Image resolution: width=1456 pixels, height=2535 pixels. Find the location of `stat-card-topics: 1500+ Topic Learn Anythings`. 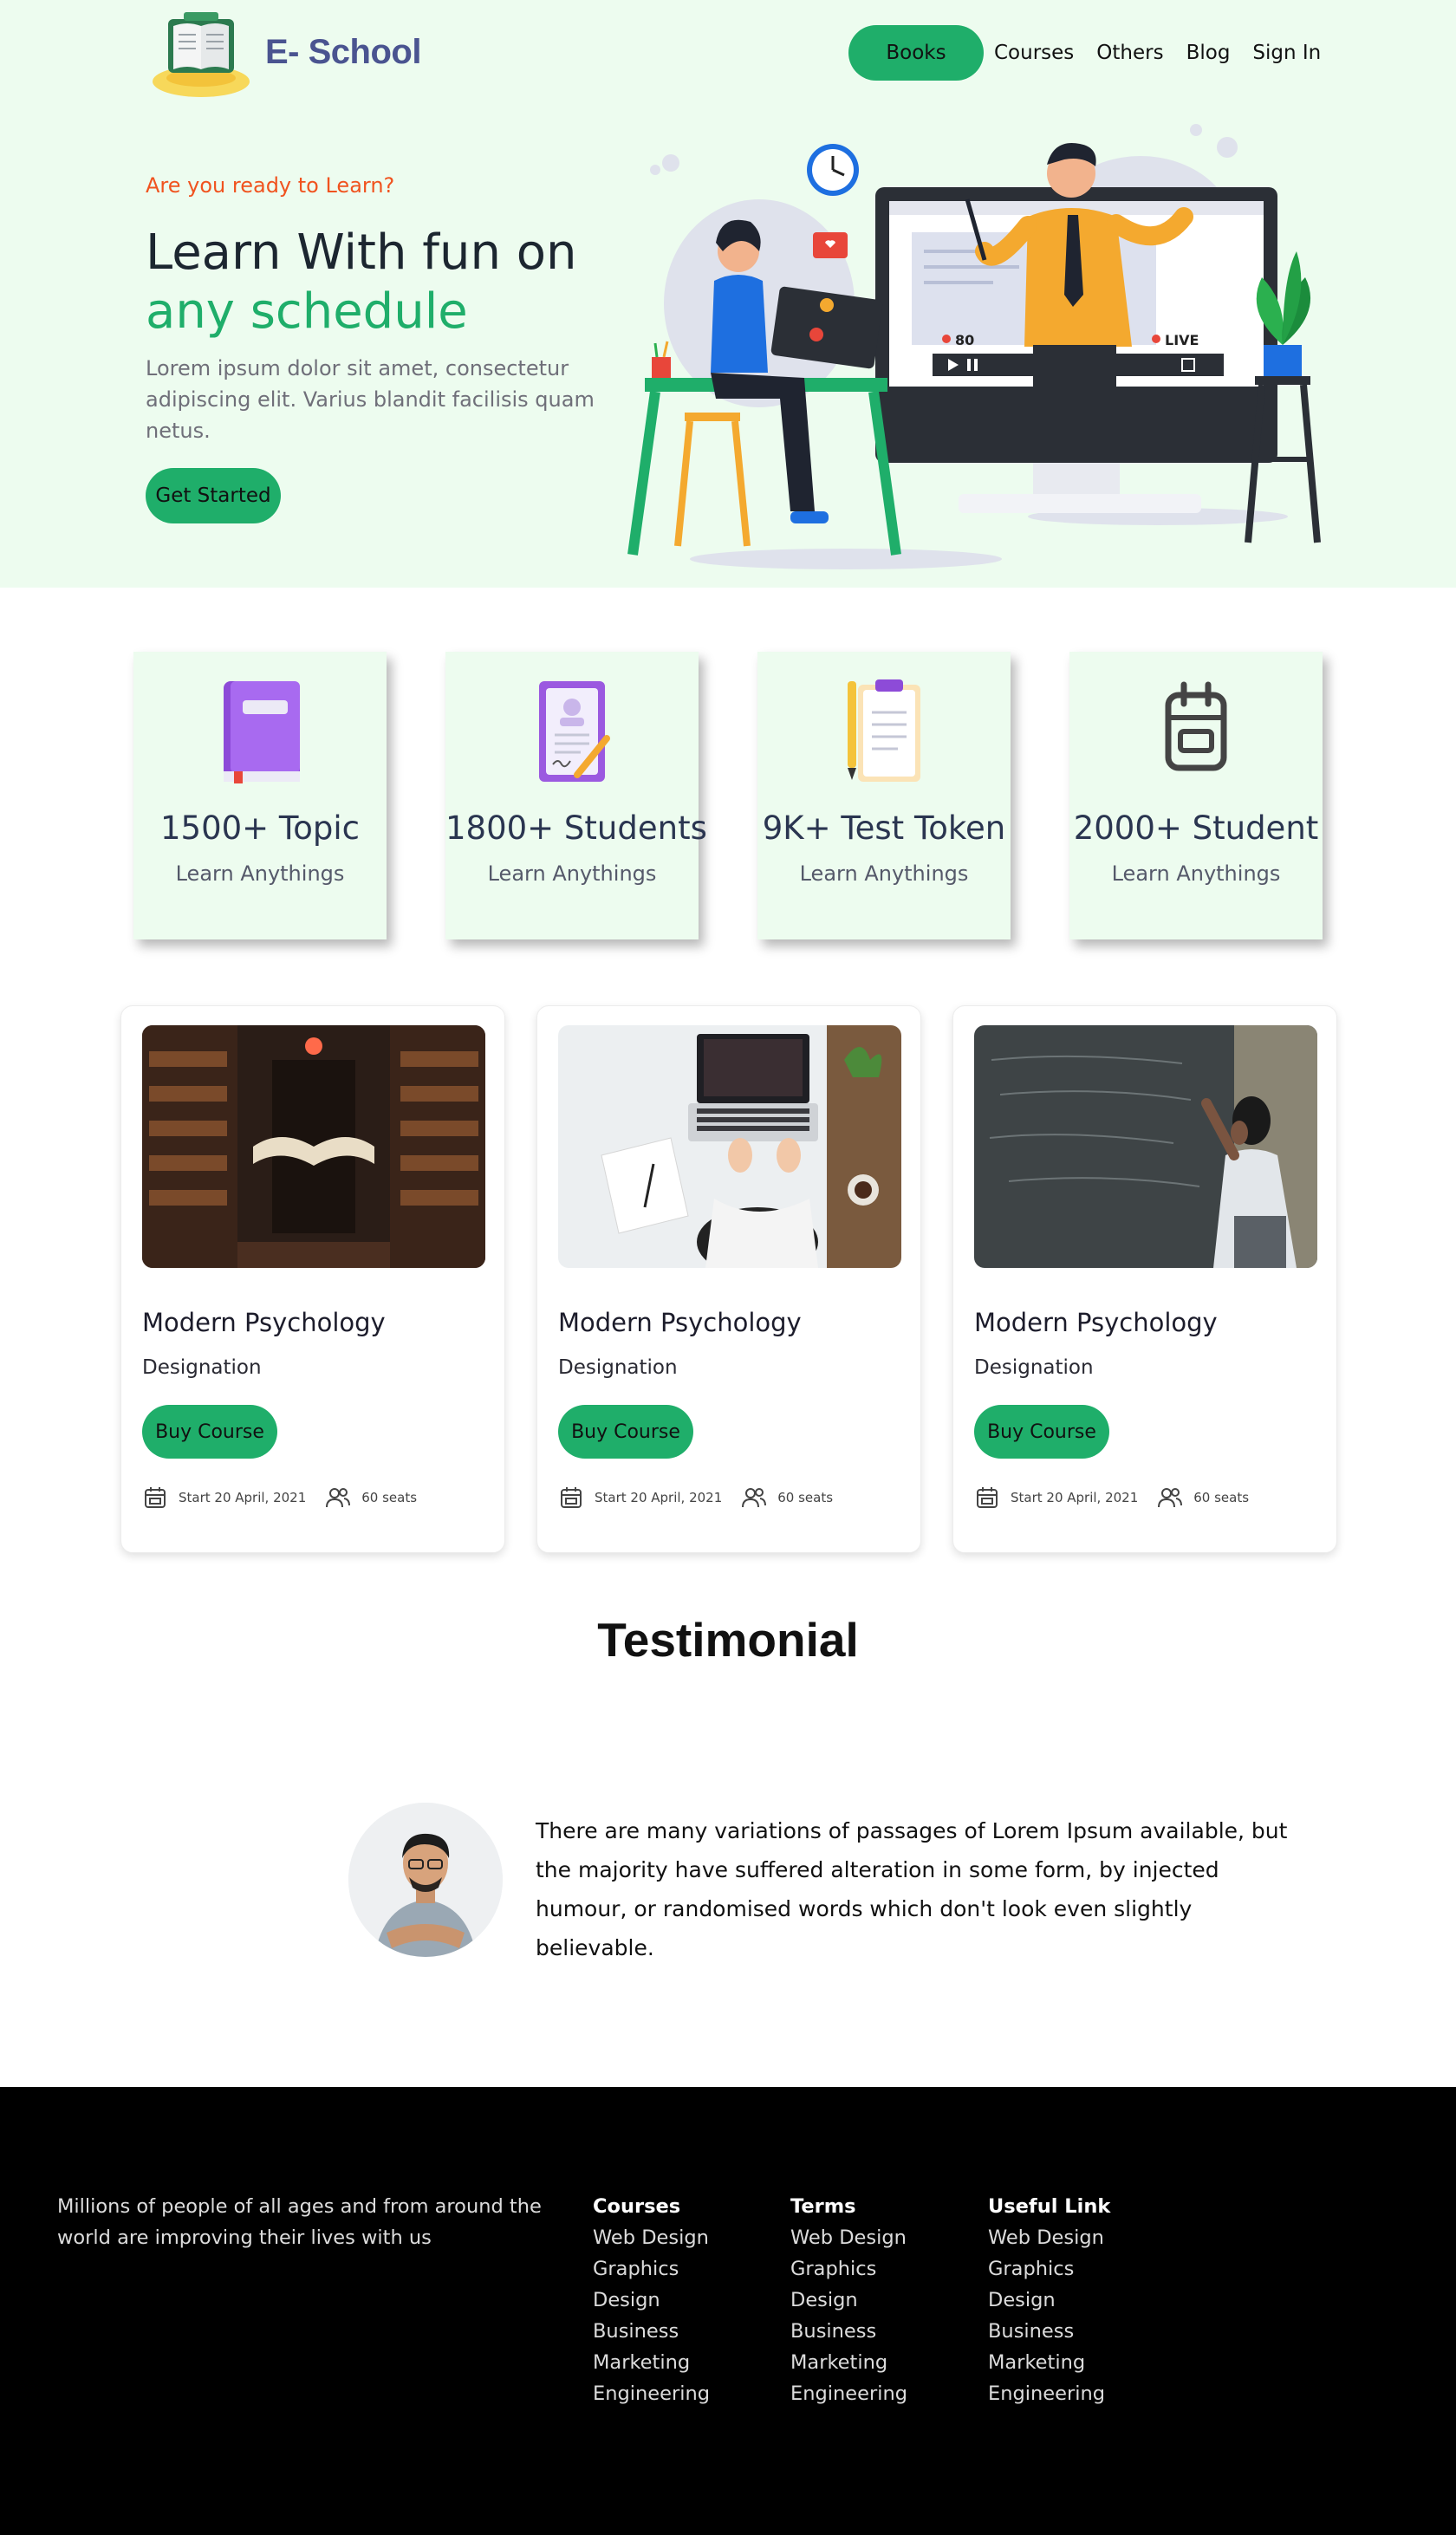

stat-card-topics: 1500+ Topic Learn Anythings is located at coordinates (260, 795).